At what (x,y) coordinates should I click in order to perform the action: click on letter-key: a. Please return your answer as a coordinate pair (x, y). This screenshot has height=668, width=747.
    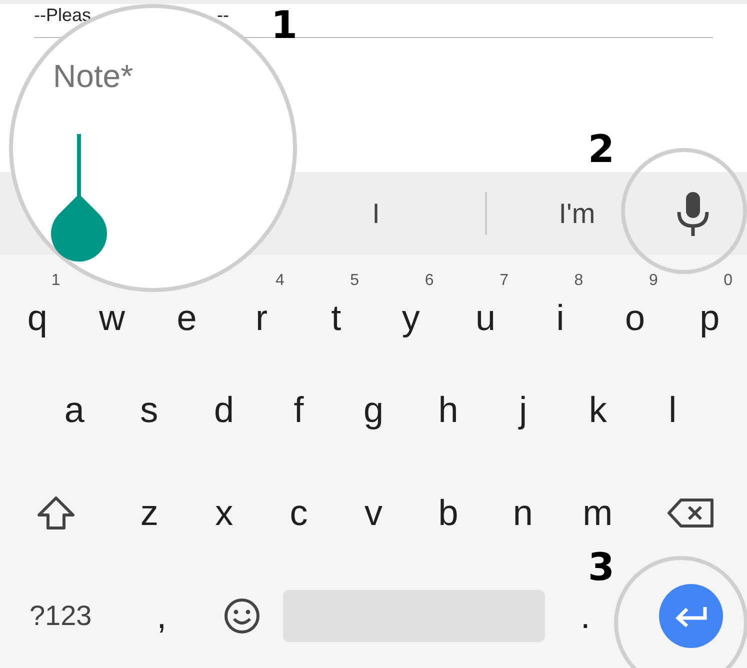
    Looking at the image, I should click on (74, 410).